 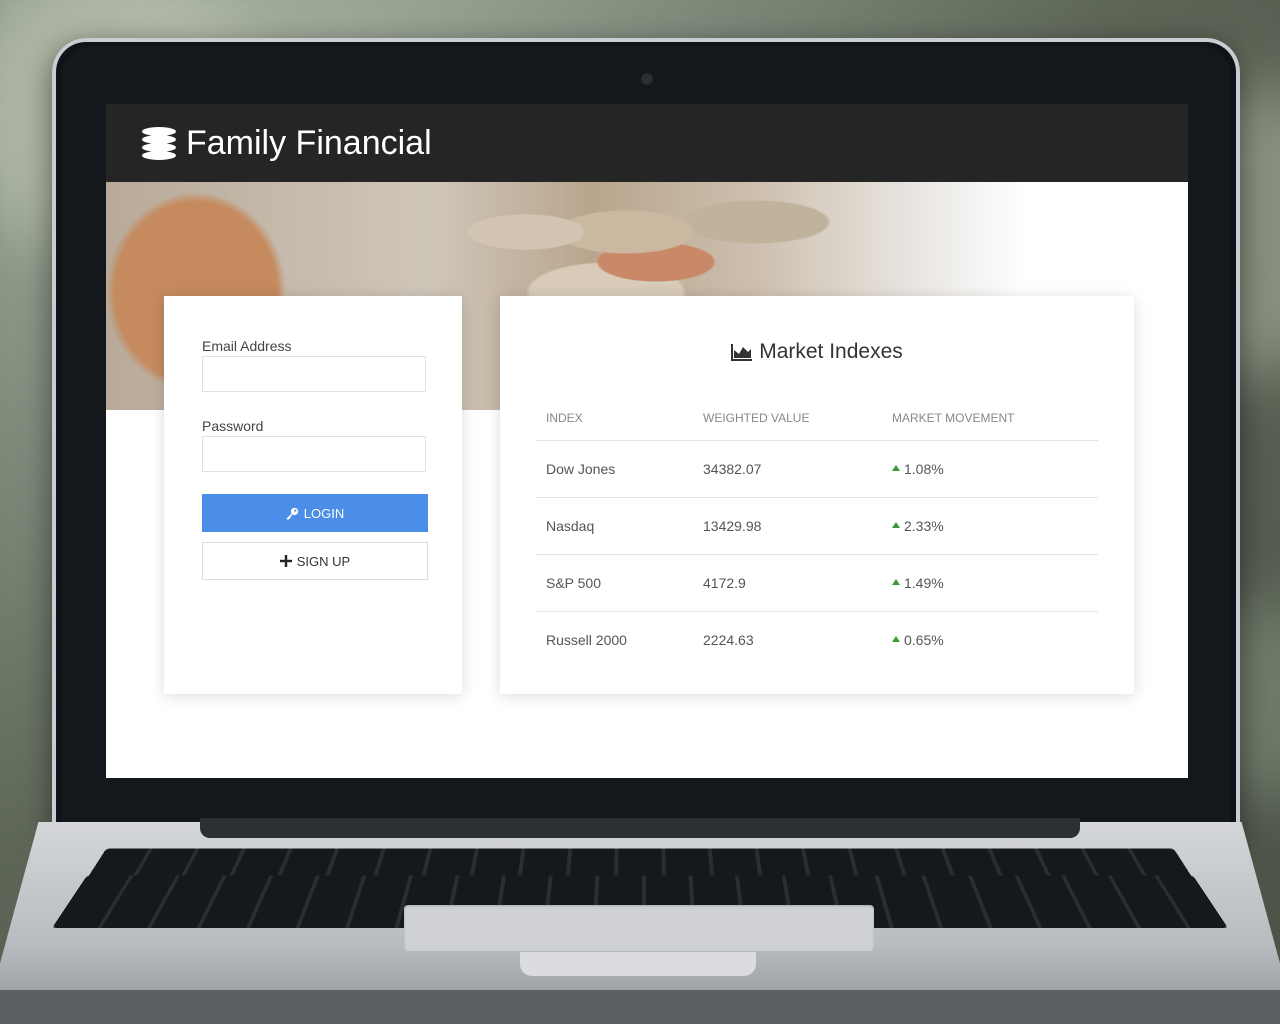 What do you see at coordinates (614, 583) in the screenshot?
I see `index-name: S&P 500` at bounding box center [614, 583].